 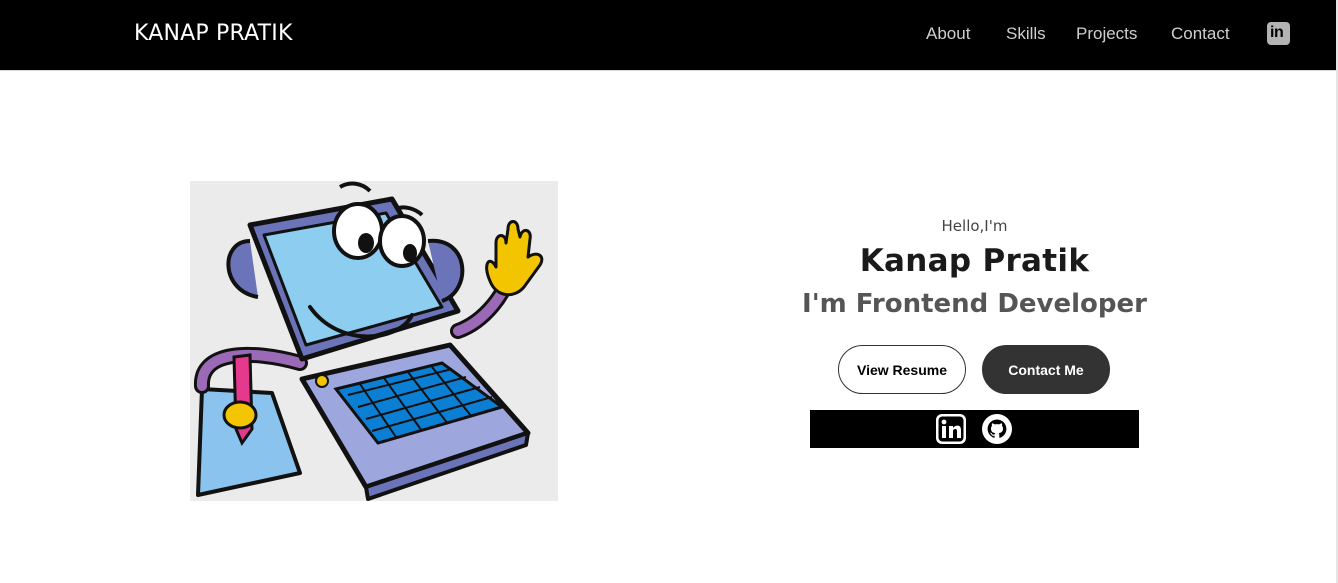 What do you see at coordinates (369, 341) in the screenshot?
I see `cartoon-laptop-character-icon` at bounding box center [369, 341].